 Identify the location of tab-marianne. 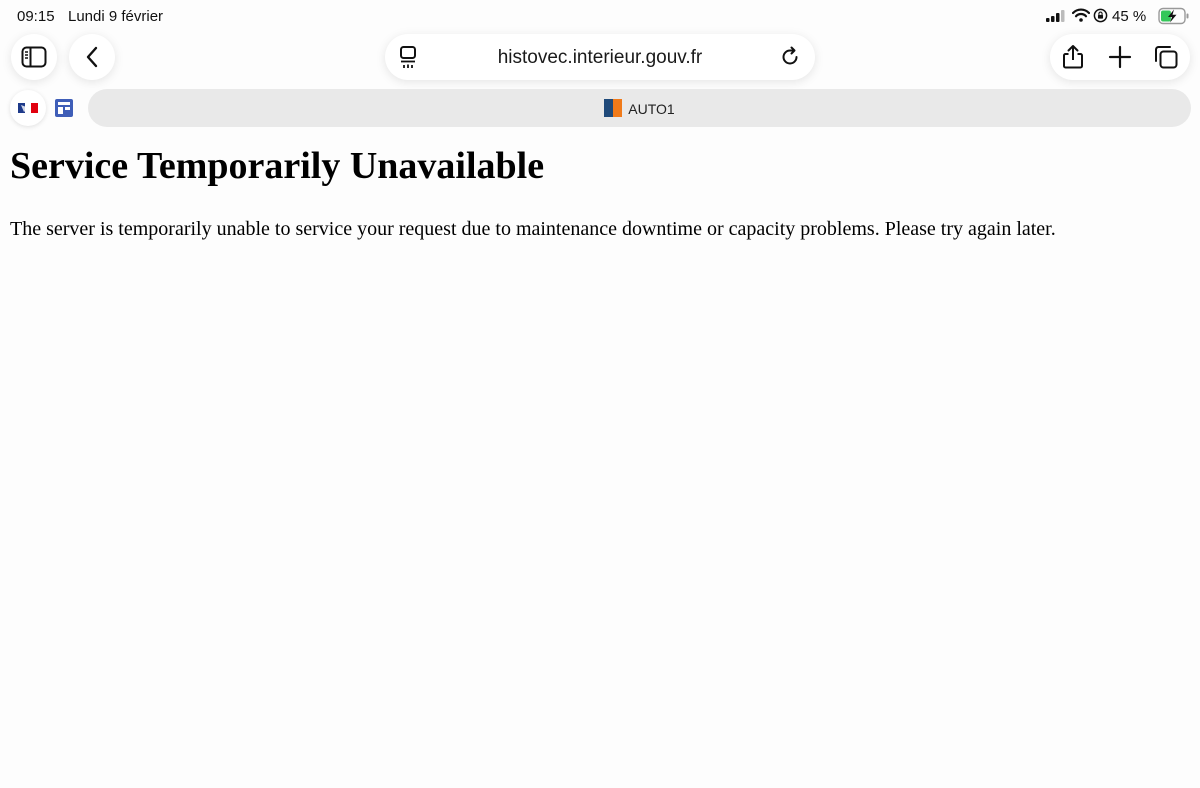
(28, 108).